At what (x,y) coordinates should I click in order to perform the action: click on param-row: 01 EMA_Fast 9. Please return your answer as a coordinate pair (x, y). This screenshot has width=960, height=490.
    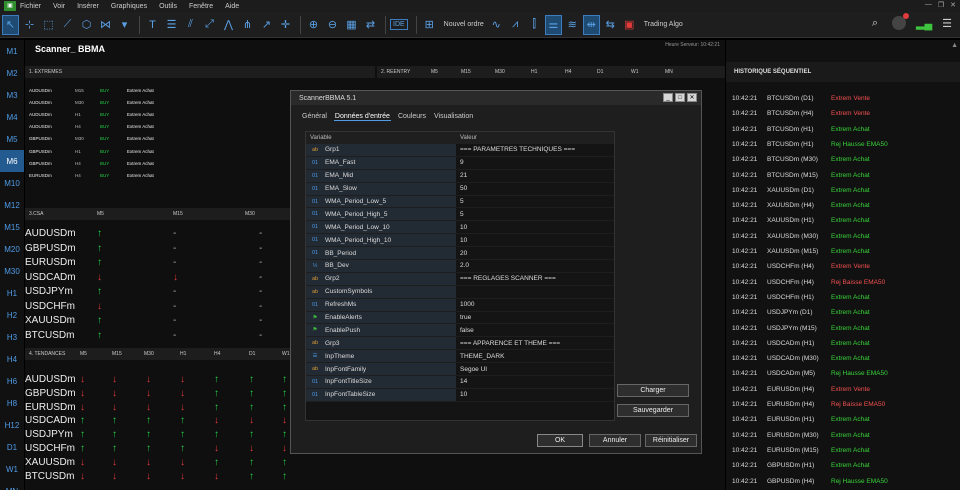
    Looking at the image, I should click on (460, 163).